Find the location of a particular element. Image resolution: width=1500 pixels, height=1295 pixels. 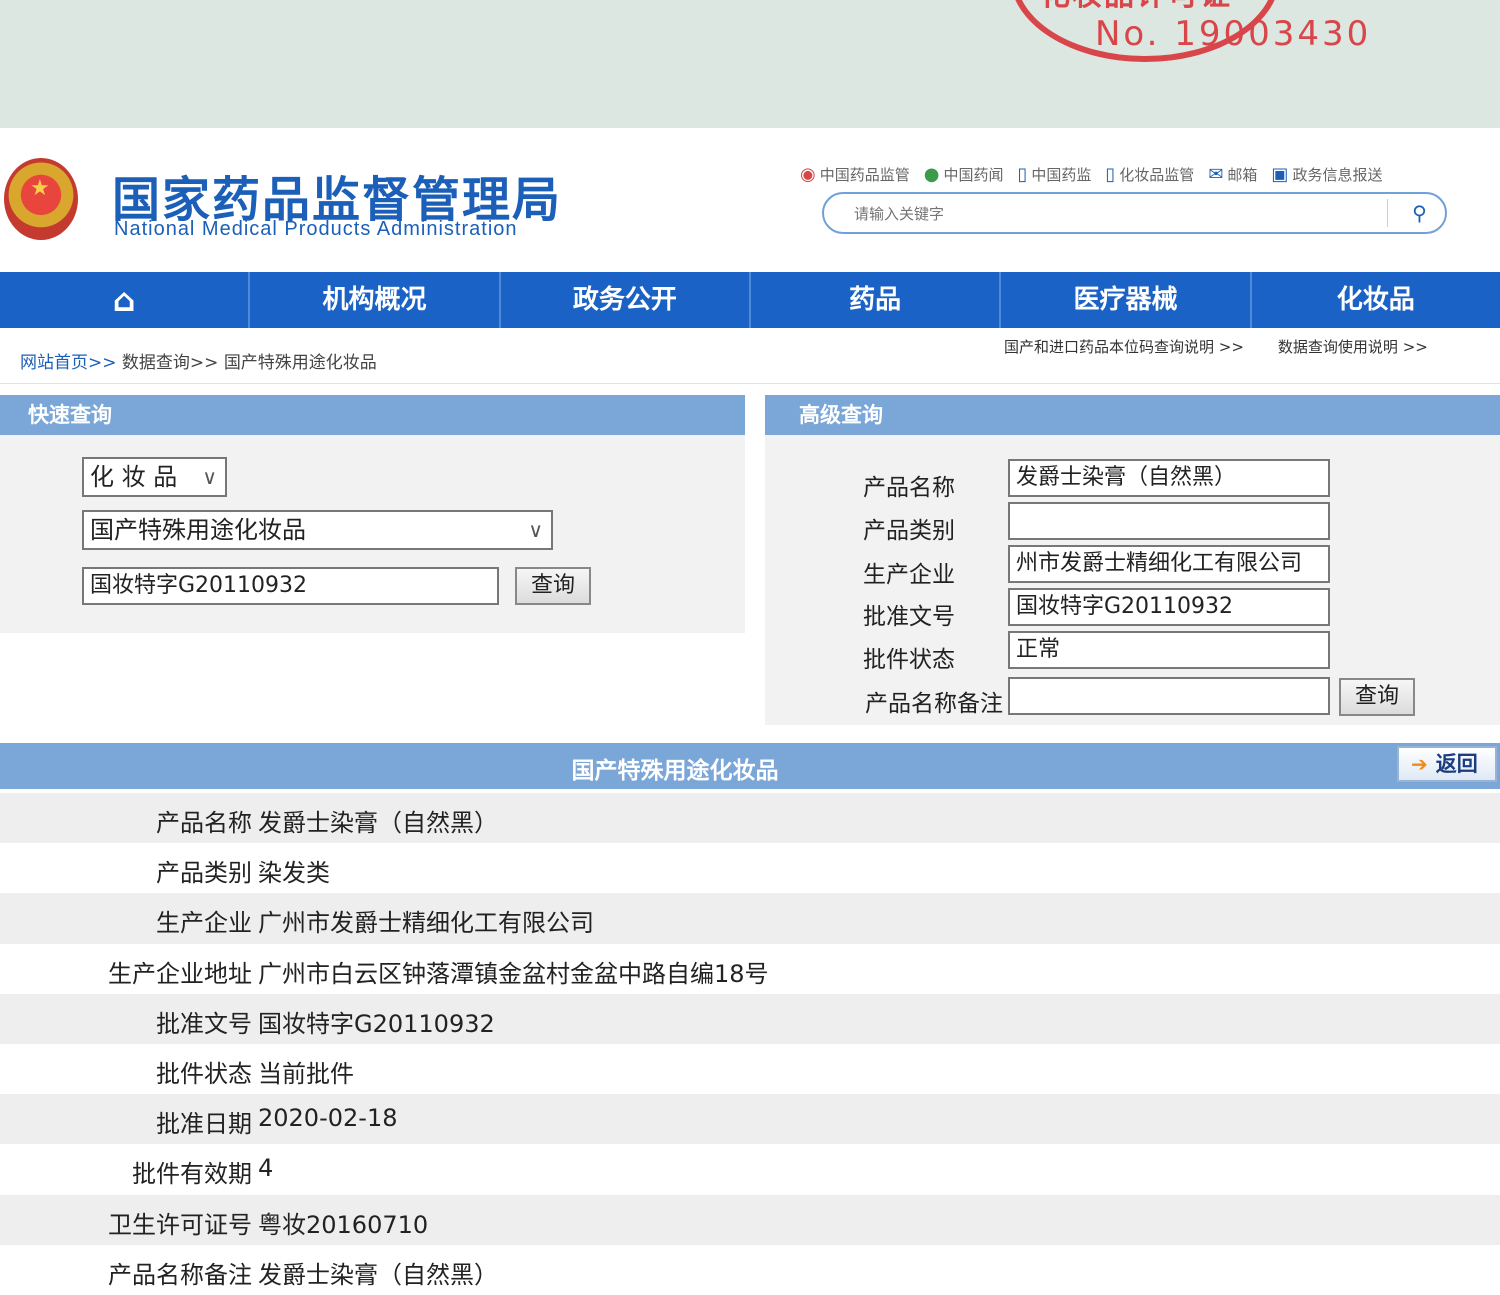

row-label: 批准日期 is located at coordinates (204, 1124).